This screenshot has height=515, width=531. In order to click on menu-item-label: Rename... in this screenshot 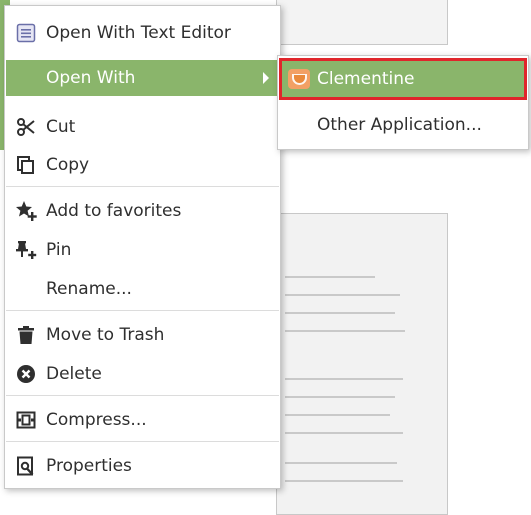, I will do `click(89, 289)`.